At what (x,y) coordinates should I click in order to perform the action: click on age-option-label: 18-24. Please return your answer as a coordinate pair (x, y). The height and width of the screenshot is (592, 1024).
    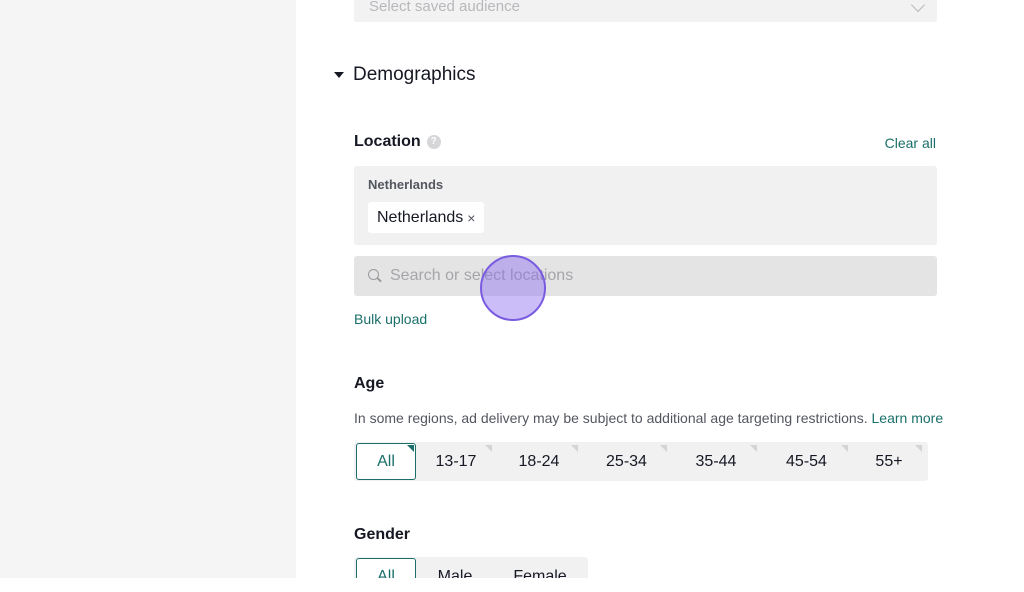
    Looking at the image, I should click on (539, 461).